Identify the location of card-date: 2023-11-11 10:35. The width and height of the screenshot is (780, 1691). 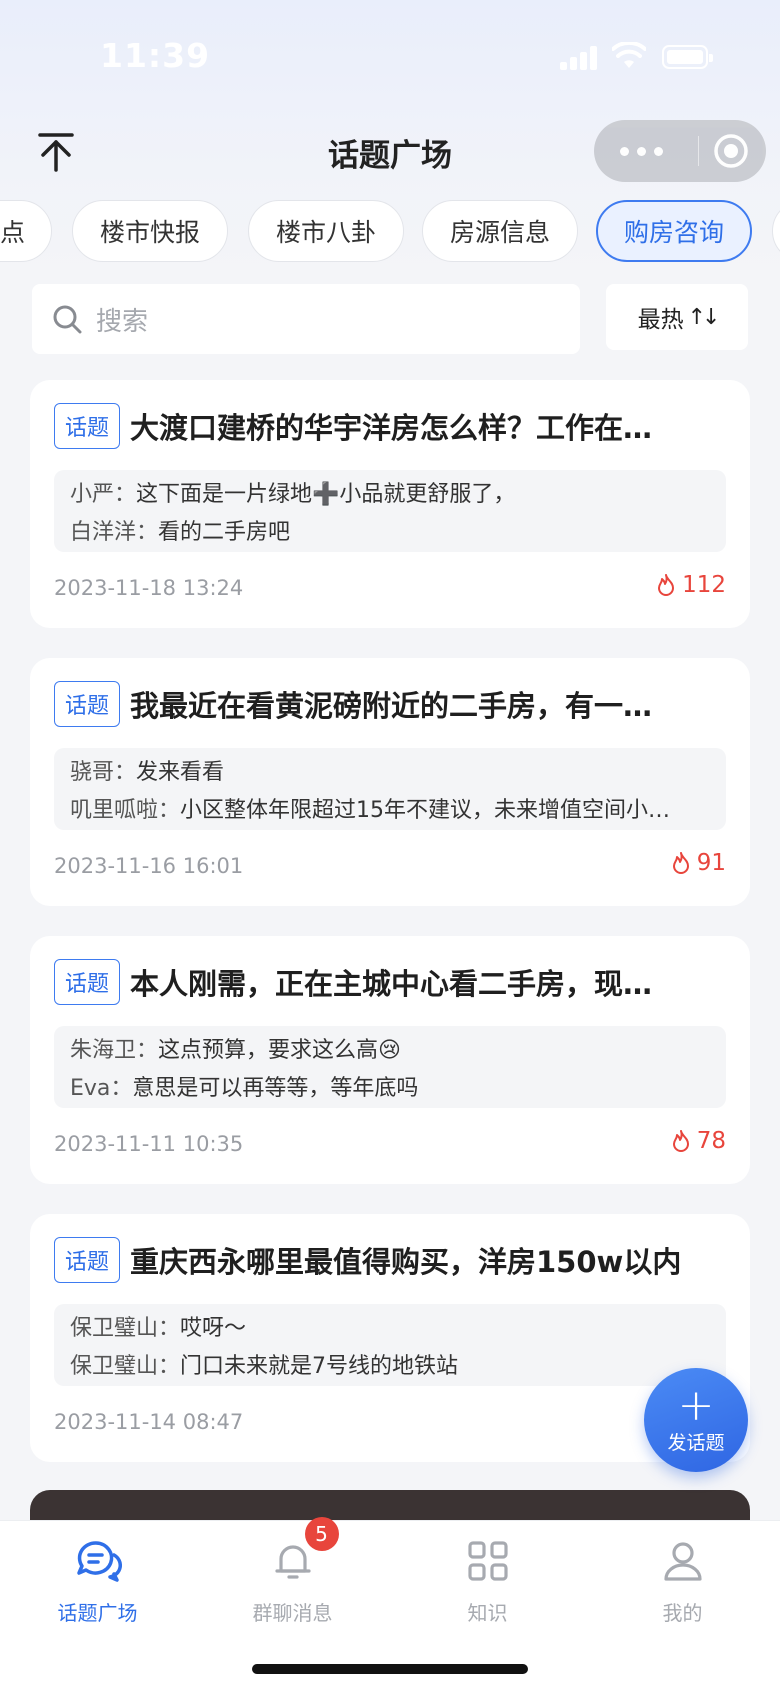
(149, 1144).